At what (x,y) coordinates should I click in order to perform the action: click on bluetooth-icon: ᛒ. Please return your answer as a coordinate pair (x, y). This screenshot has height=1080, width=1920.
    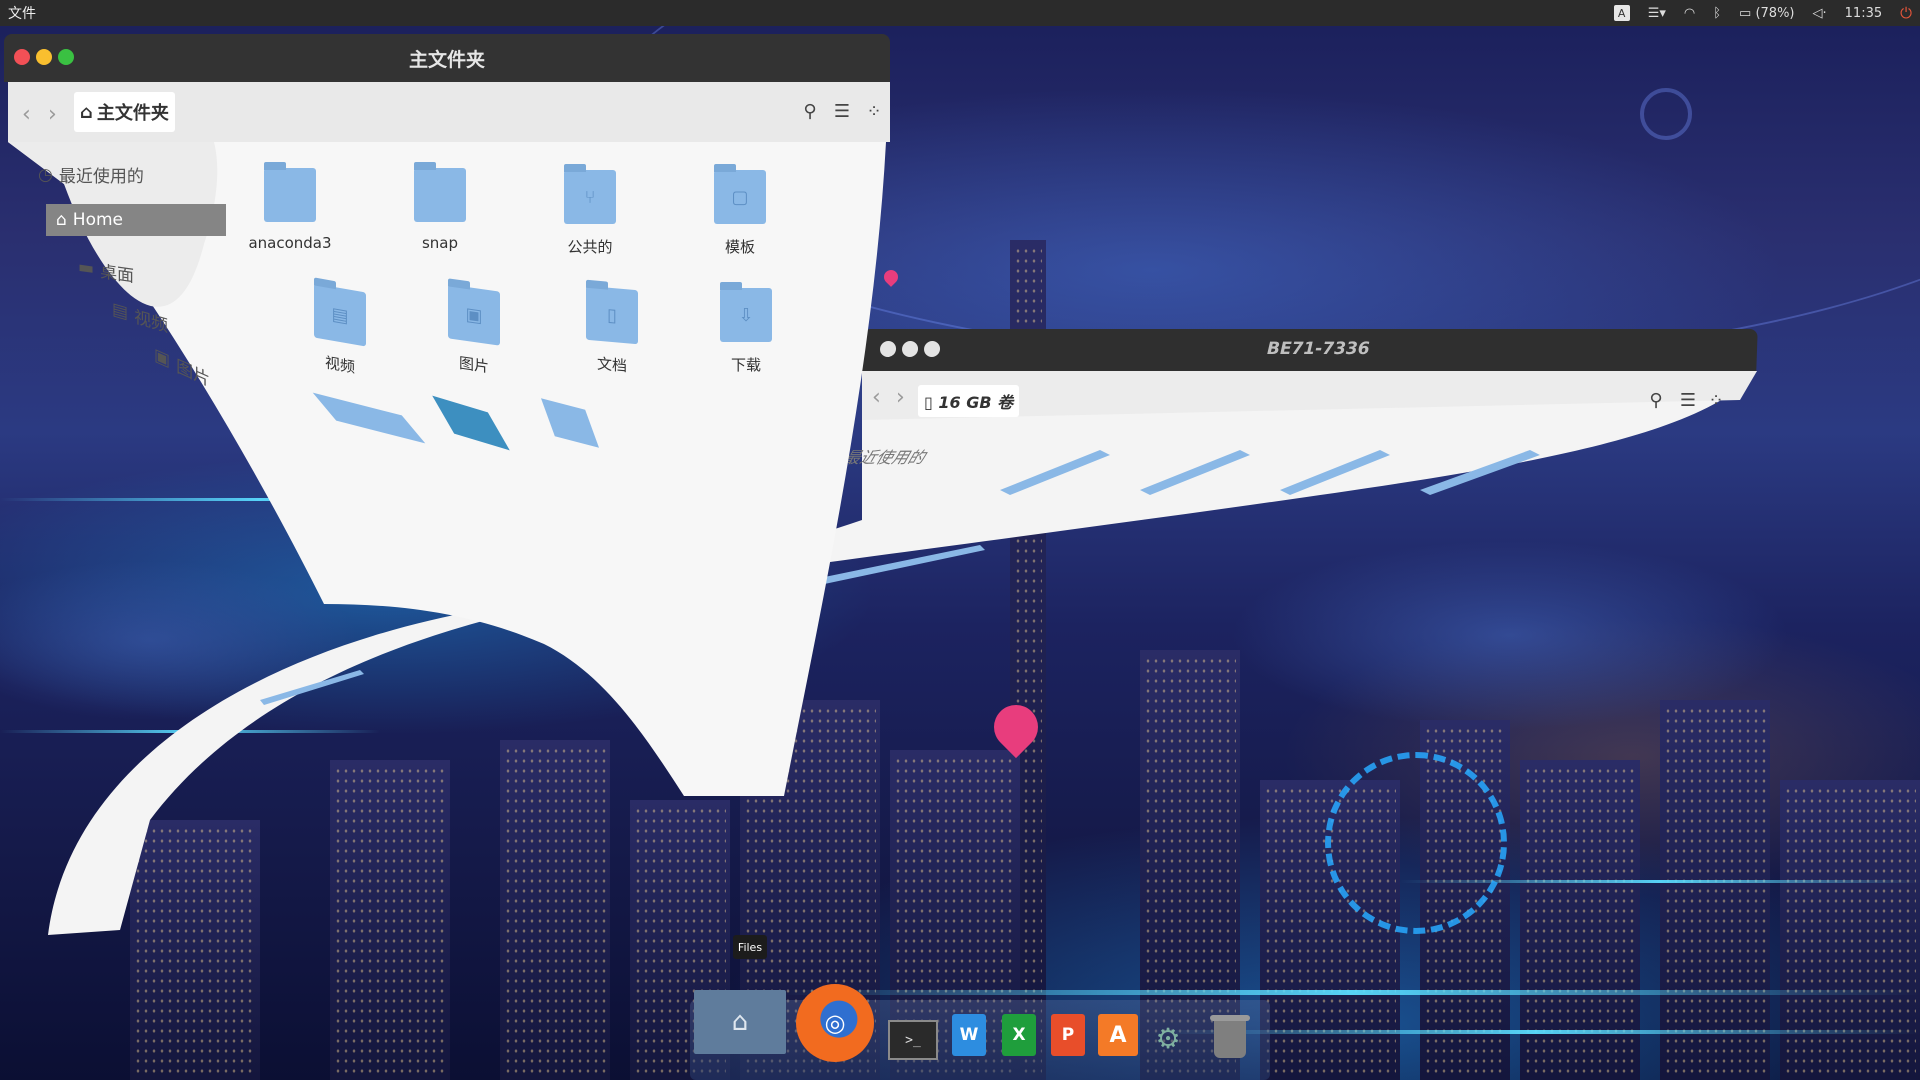
    Looking at the image, I should click on (1717, 13).